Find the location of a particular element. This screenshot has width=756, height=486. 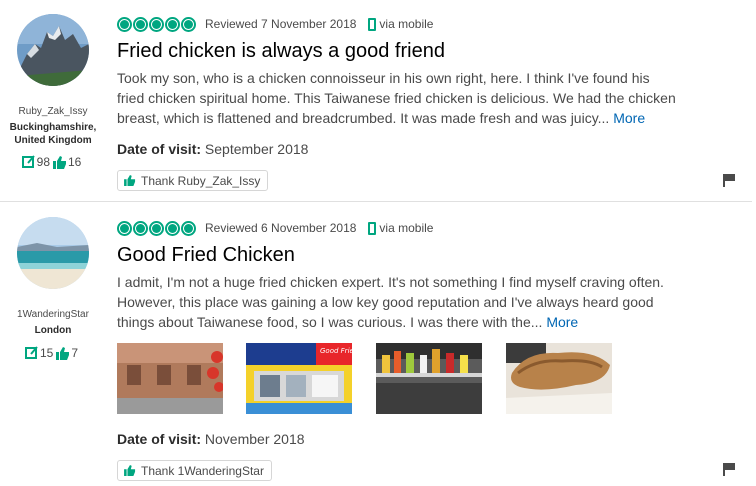

review-date: Reviewed 6 November 2018 is located at coordinates (281, 228).